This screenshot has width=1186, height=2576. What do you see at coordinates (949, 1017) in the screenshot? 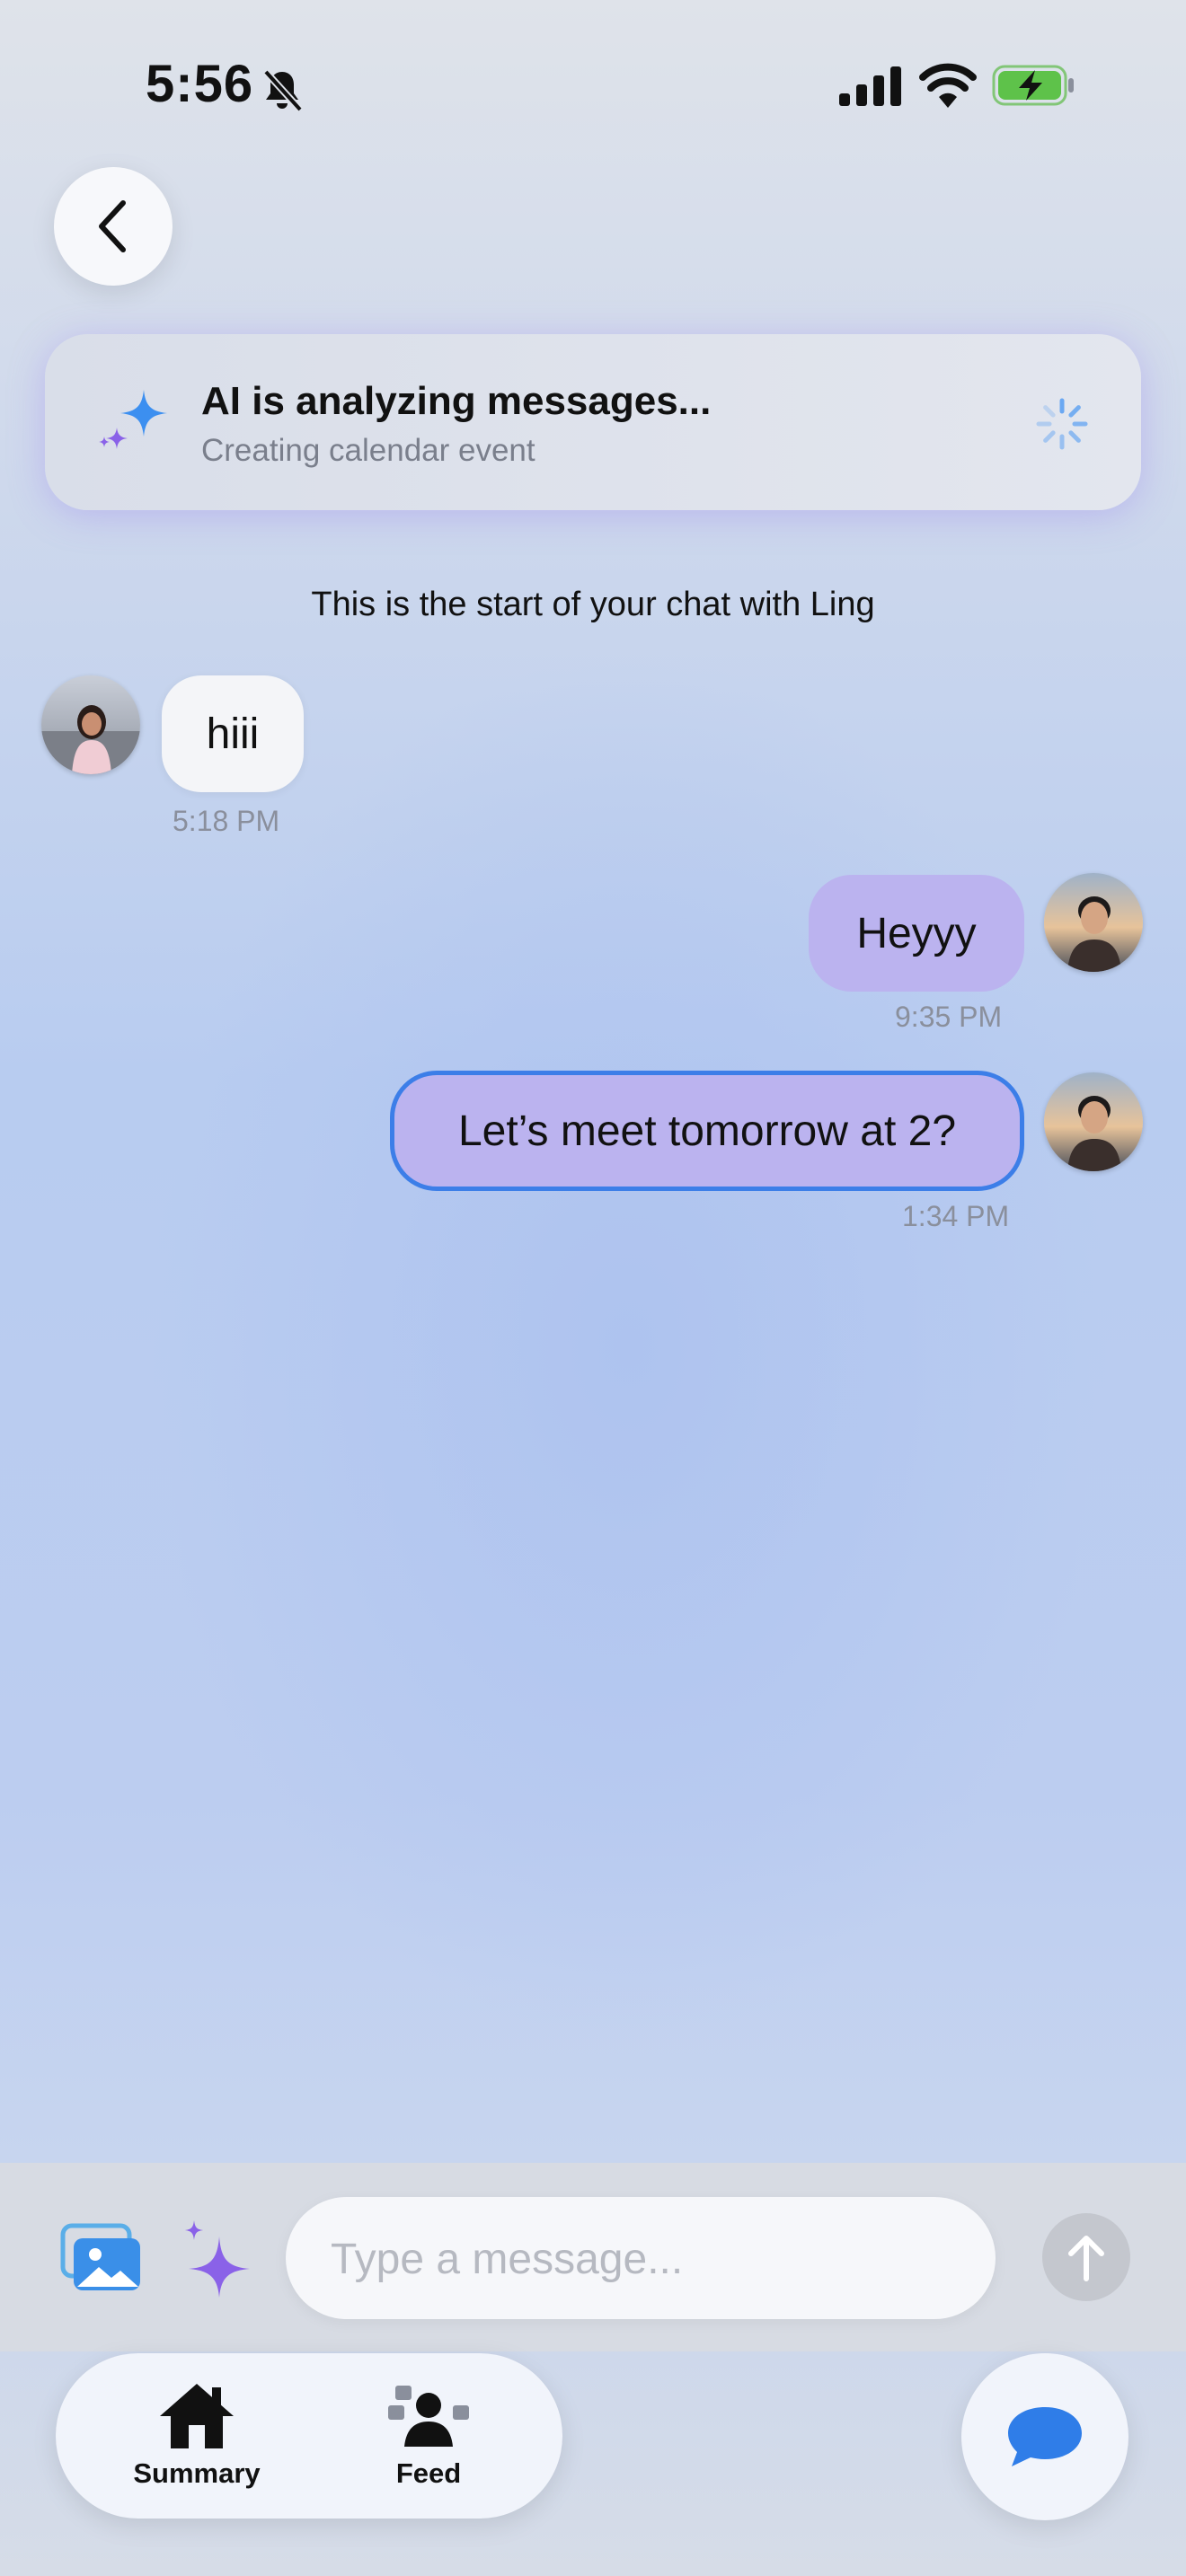
I see `message-time: 9:35 PM` at bounding box center [949, 1017].